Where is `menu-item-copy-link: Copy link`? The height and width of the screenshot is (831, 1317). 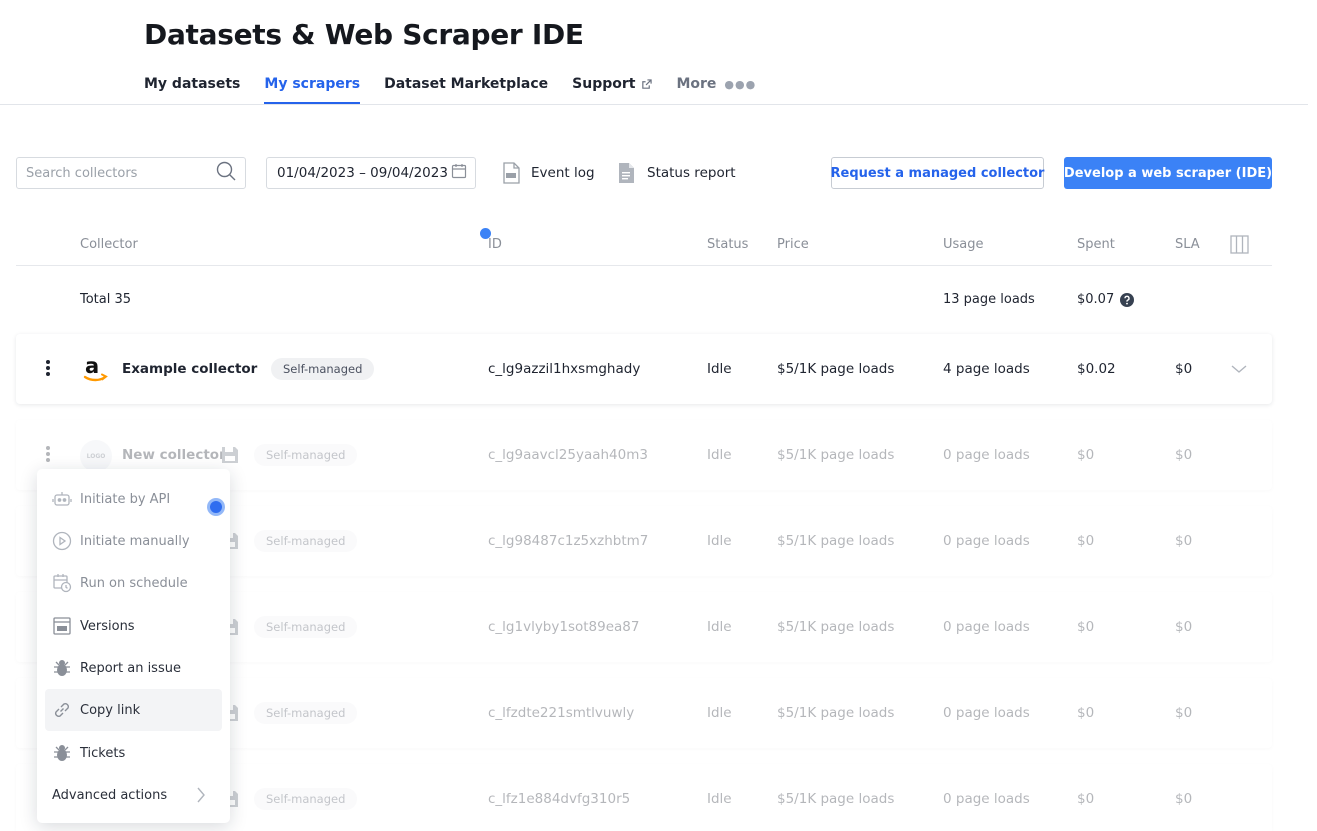
menu-item-copy-link: Copy link is located at coordinates (133, 710).